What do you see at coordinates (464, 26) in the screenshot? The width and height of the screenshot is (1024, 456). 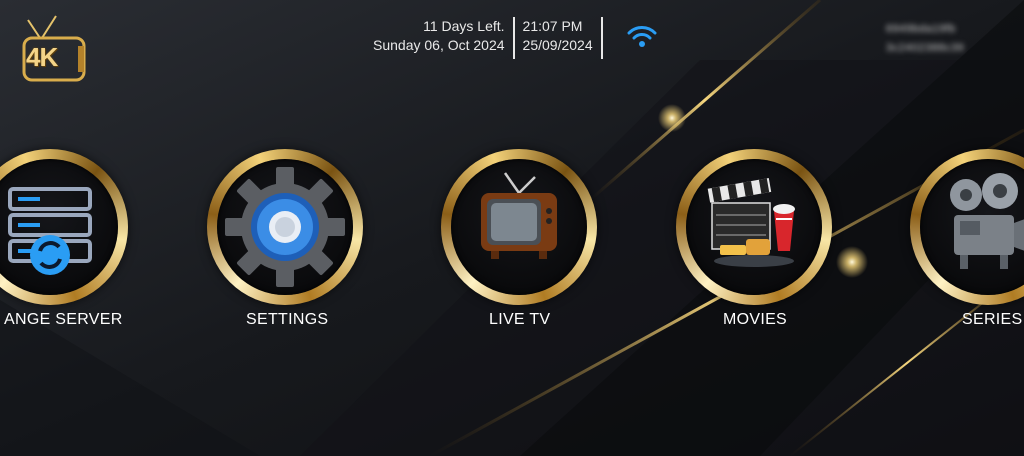 I see `days-left: 11 Days Left.` at bounding box center [464, 26].